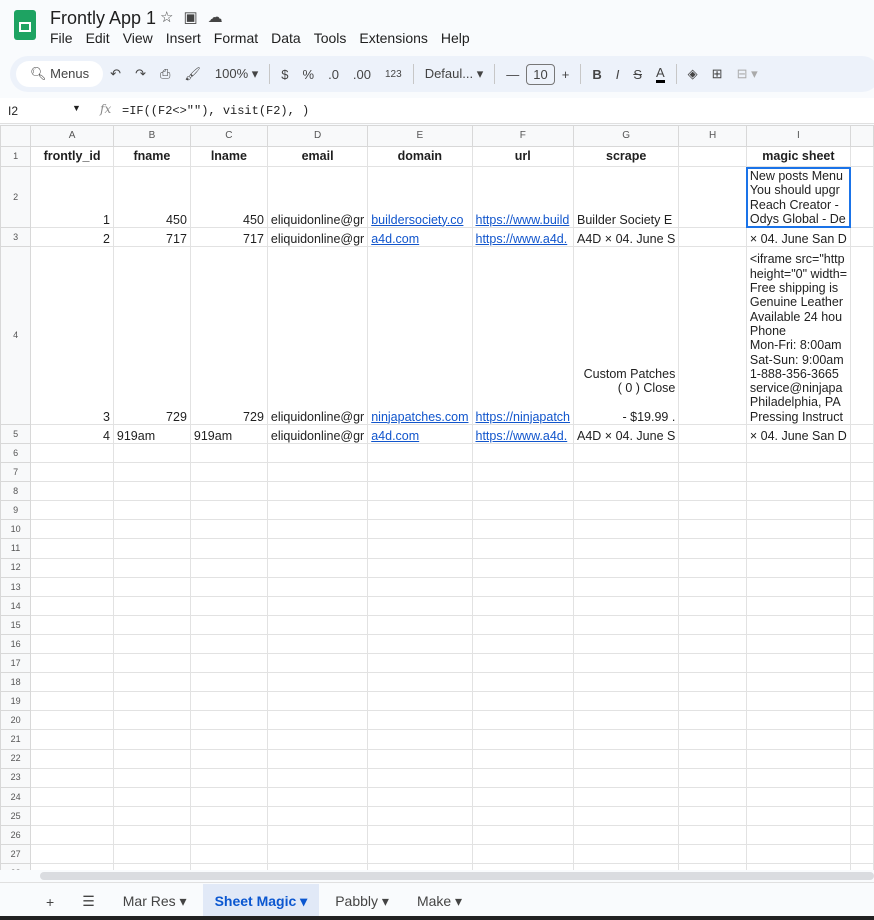 Image resolution: width=874 pixels, height=920 pixels. What do you see at coordinates (140, 74) in the screenshot?
I see `redo-icon: ↷` at bounding box center [140, 74].